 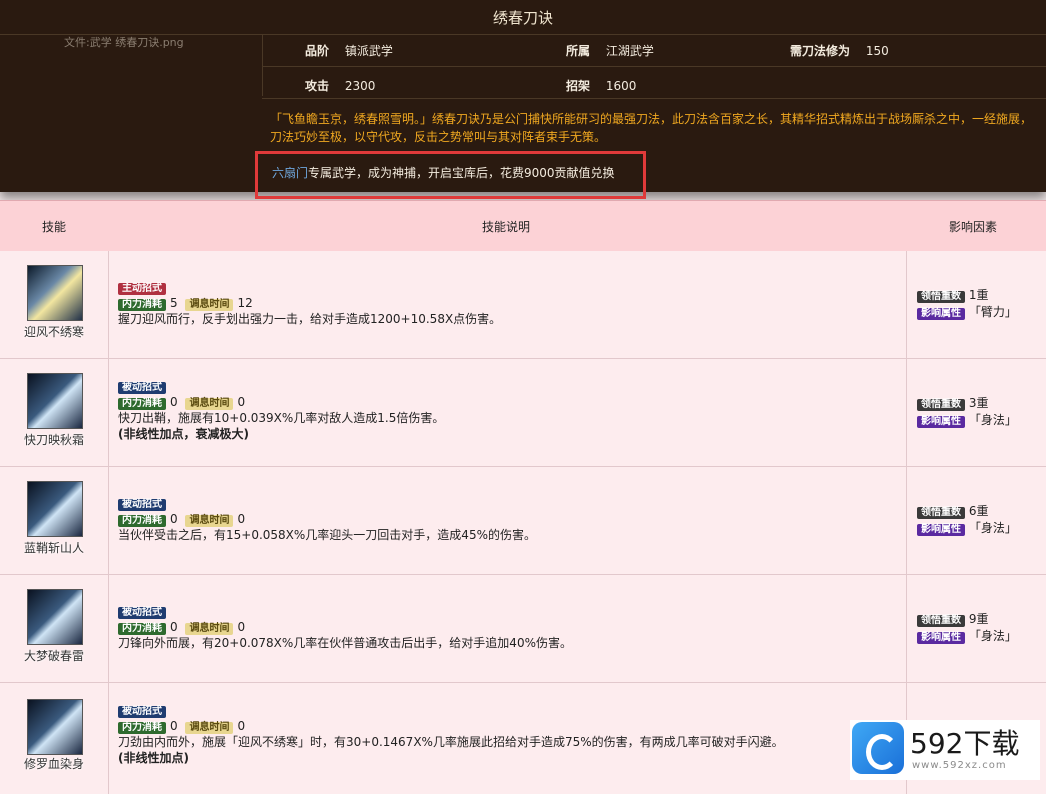 I want to click on skill-cell: 蓝鞘斩山人, so click(x=54, y=520).